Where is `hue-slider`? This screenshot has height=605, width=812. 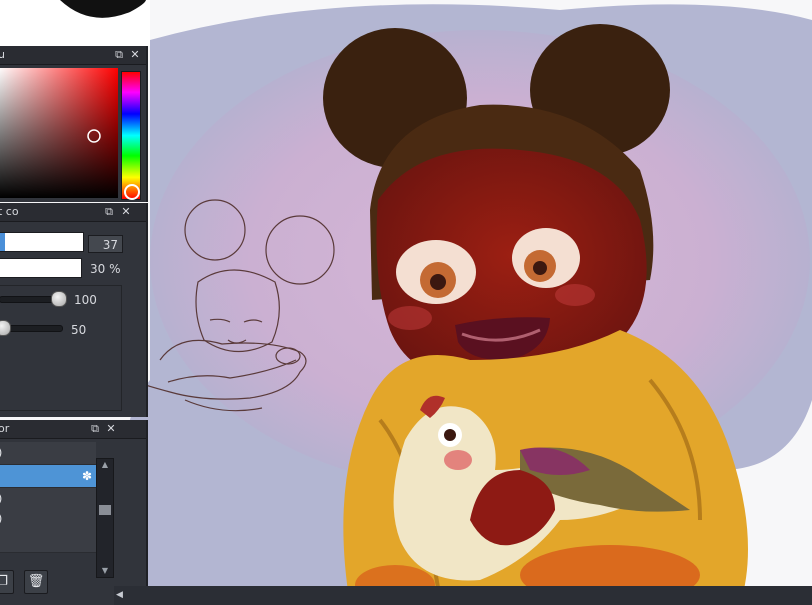
hue-slider is located at coordinates (131, 135).